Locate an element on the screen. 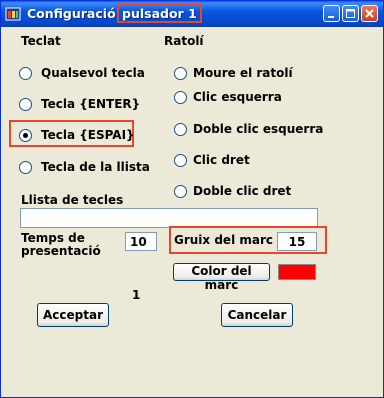 This screenshot has height=398, width=384. minimize-button is located at coordinates (331, 13).